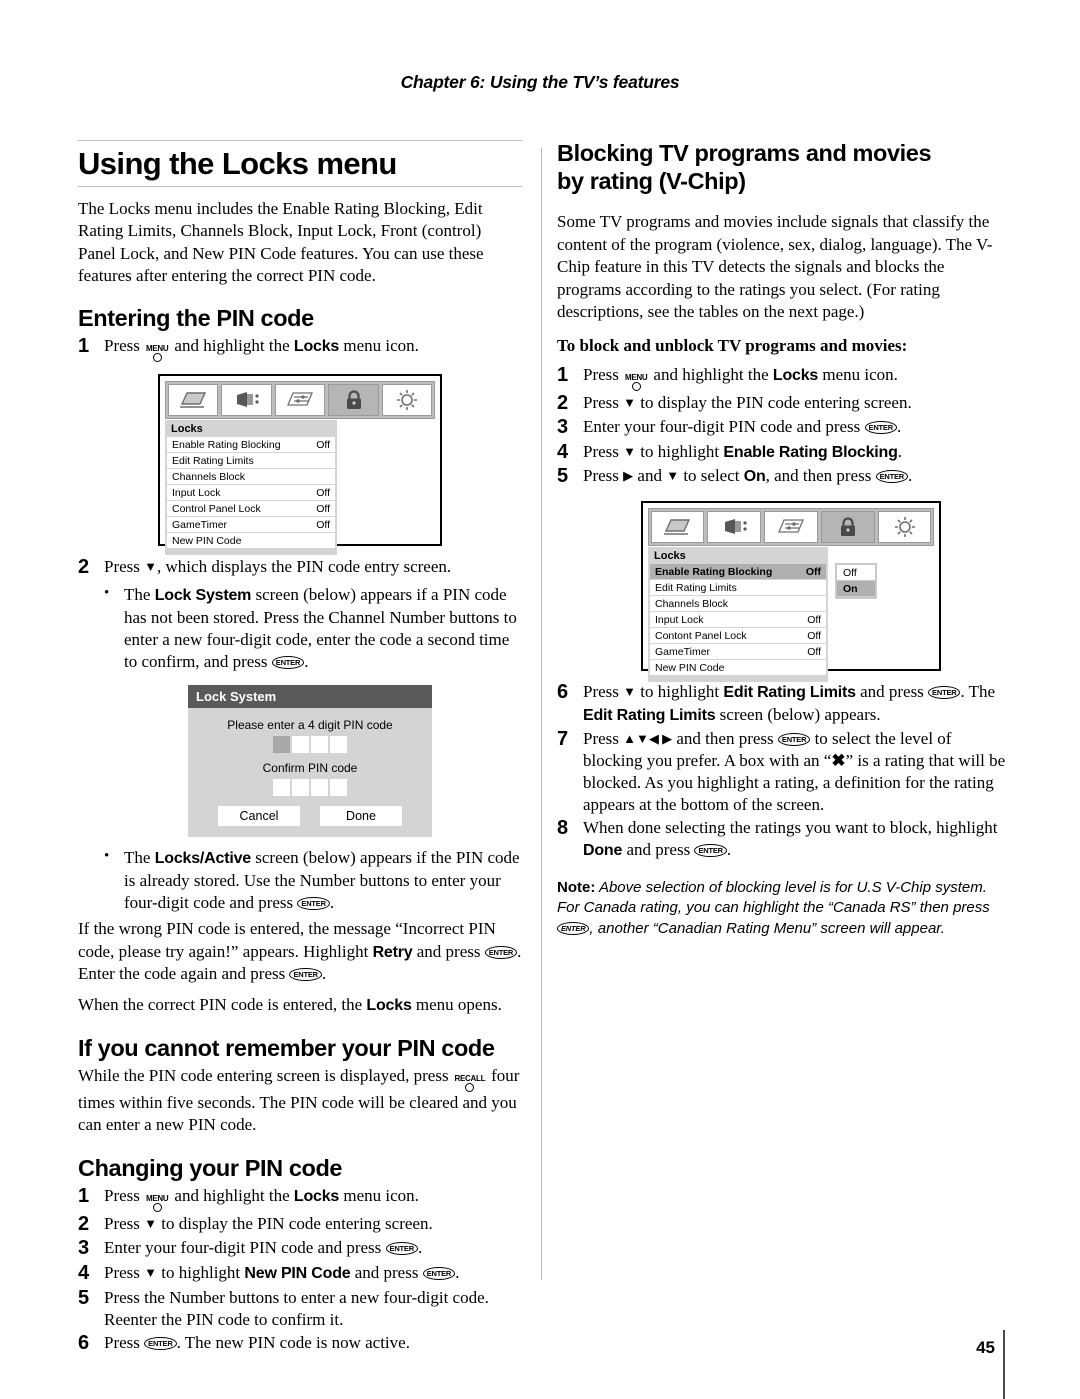  Describe the element at coordinates (563, 476) in the screenshot. I see `step-number: 5` at that location.